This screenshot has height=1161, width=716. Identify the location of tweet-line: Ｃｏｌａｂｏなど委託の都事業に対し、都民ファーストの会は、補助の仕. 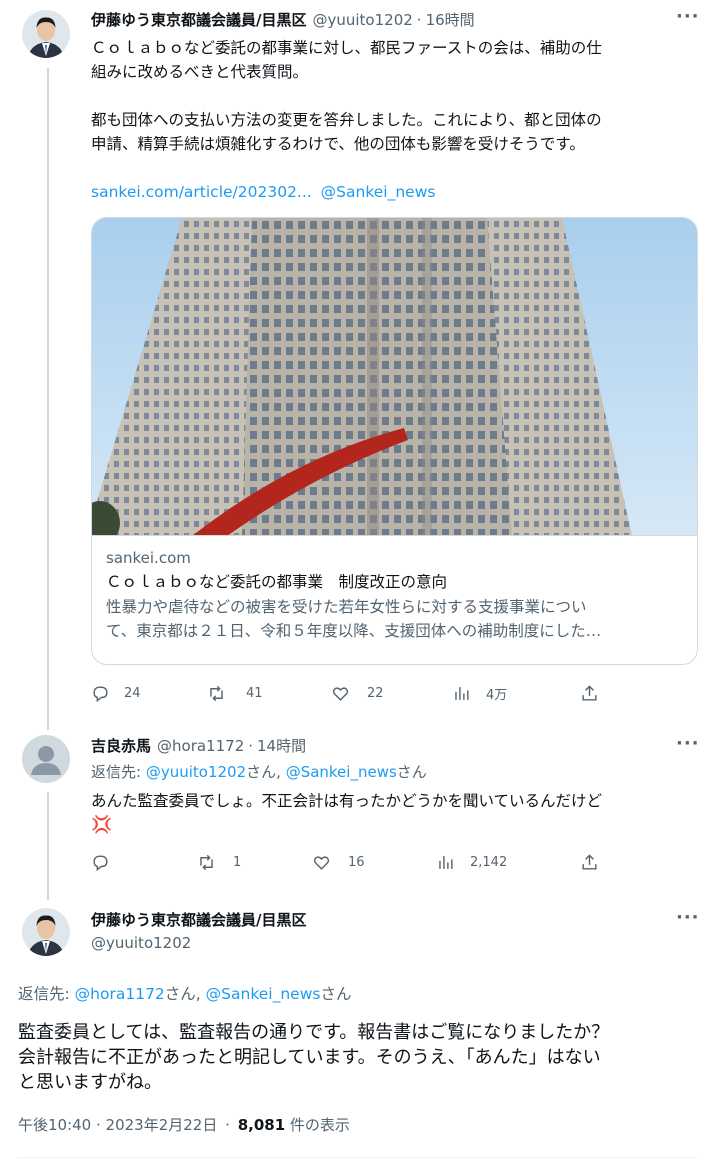
(346, 48).